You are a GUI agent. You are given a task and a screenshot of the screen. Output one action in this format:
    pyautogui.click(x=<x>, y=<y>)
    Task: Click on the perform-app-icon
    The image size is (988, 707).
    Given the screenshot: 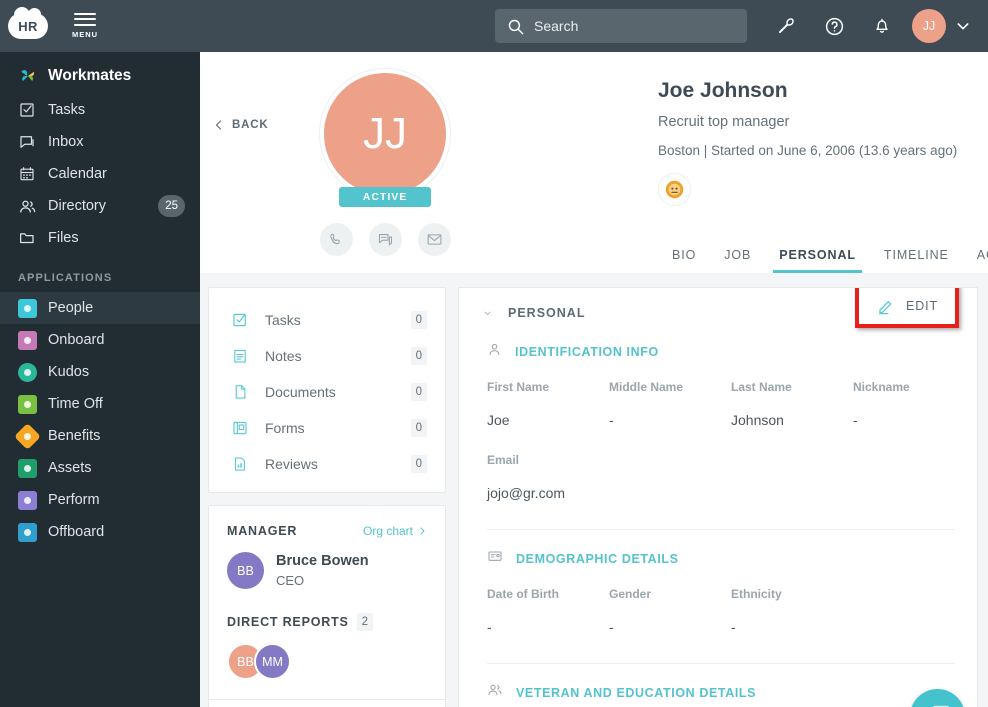 What is the action you would take?
    pyautogui.click(x=33, y=500)
    